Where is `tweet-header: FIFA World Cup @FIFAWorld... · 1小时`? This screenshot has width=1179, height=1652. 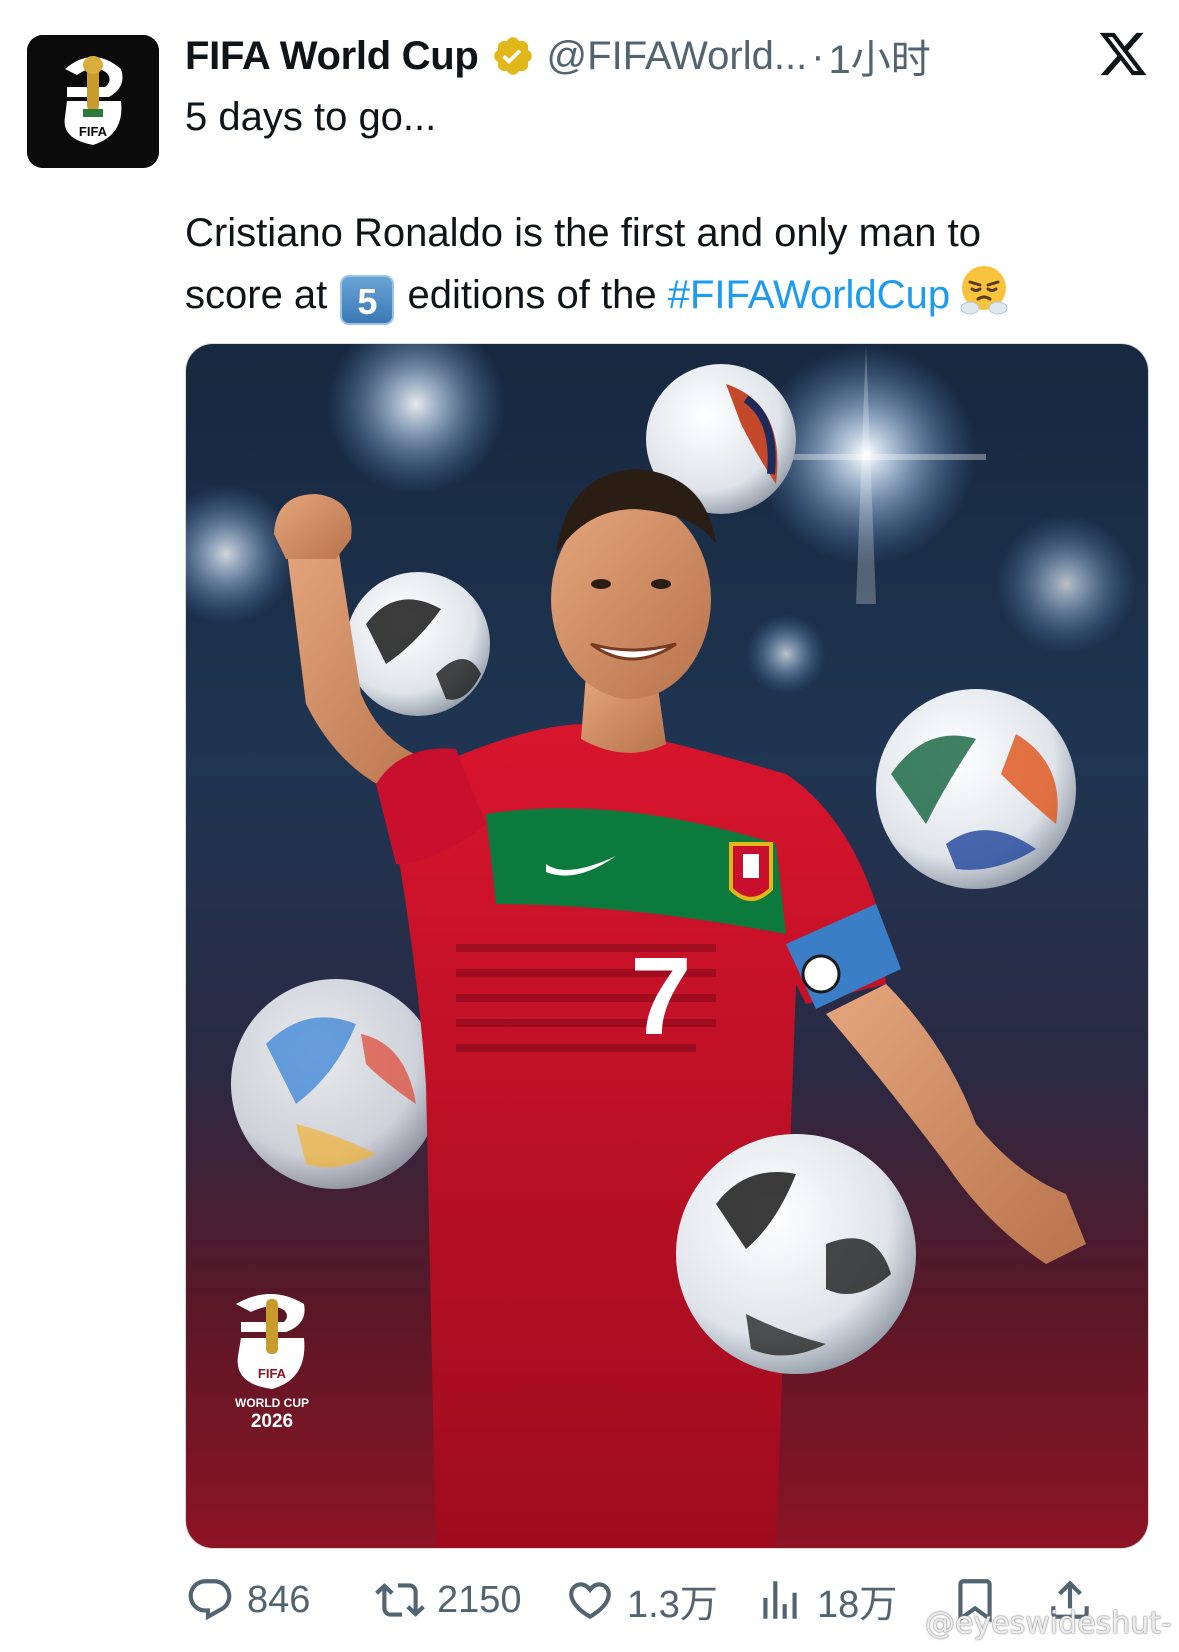 tweet-header: FIFA World Cup @FIFAWorld... · 1小时 is located at coordinates (558, 56).